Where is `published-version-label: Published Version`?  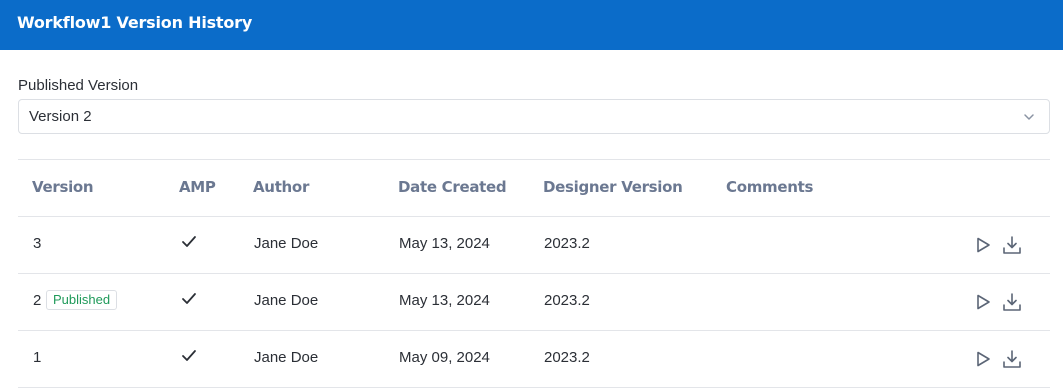
published-version-label: Published Version is located at coordinates (78, 85).